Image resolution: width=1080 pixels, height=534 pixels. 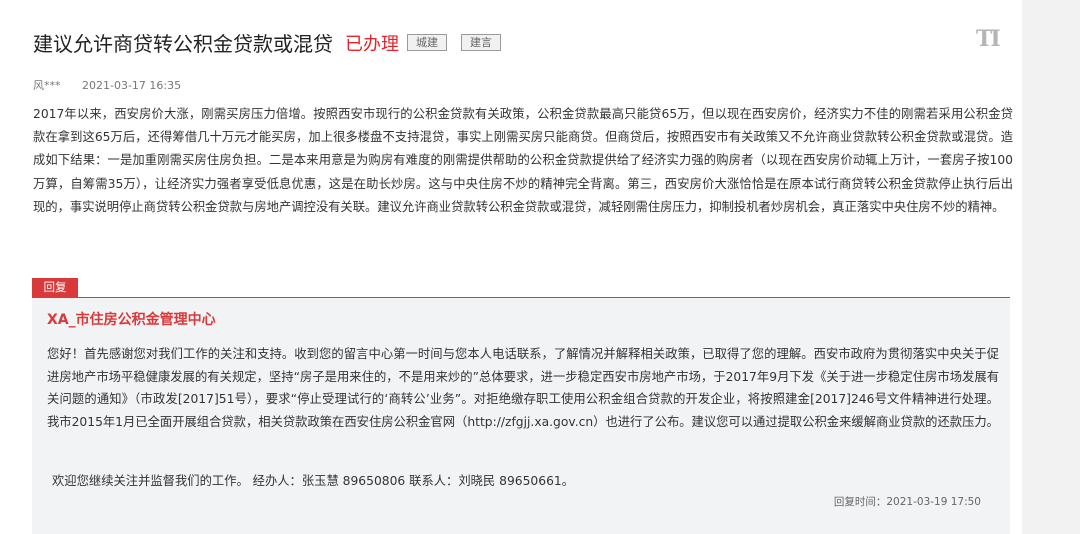 I want to click on message-meta: 风*** 2021-03-17 16:35, so click(x=107, y=85).